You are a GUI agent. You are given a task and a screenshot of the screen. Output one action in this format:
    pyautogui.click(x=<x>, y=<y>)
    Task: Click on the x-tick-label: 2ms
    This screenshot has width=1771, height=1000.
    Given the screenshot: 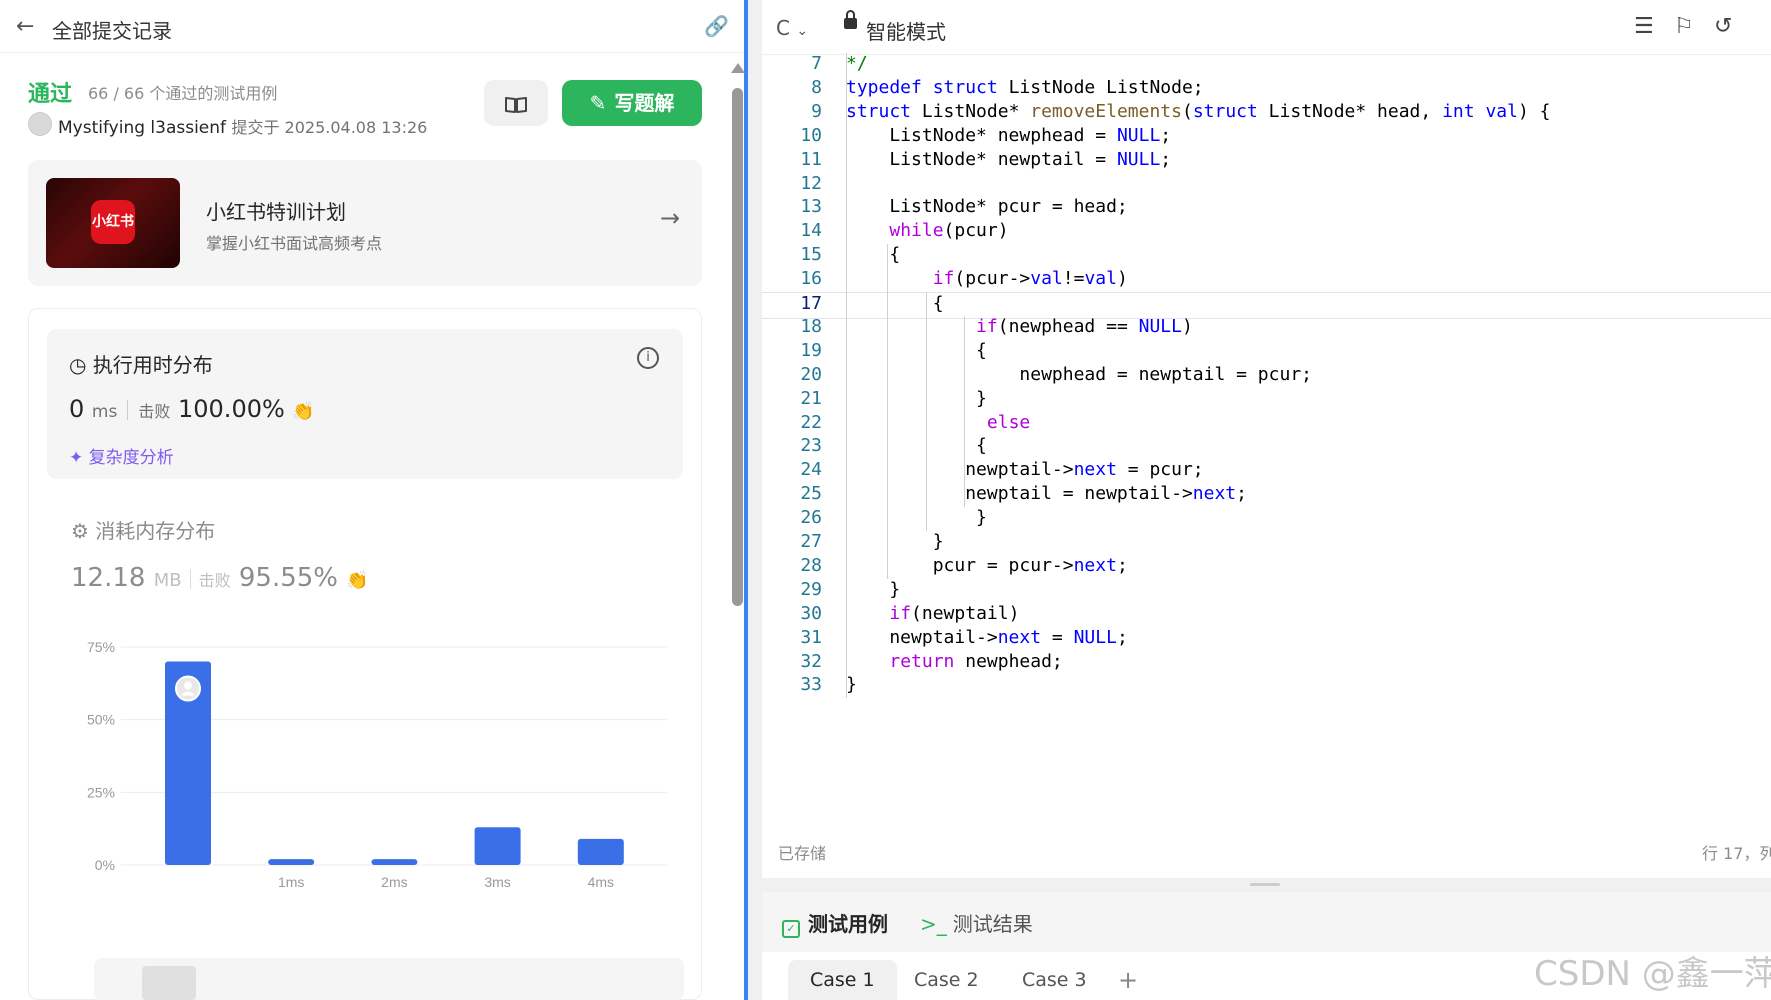 What is the action you would take?
    pyautogui.click(x=394, y=882)
    